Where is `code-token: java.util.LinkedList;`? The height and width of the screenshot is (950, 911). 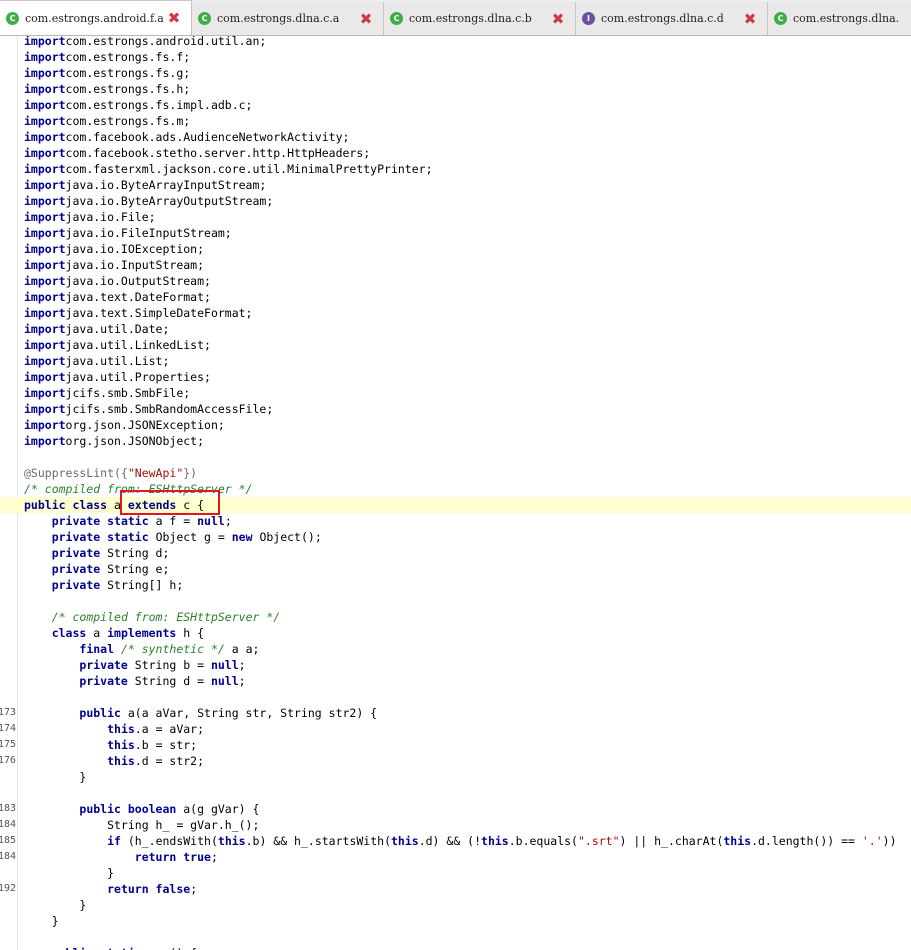 code-token: java.util.LinkedList; is located at coordinates (138, 345).